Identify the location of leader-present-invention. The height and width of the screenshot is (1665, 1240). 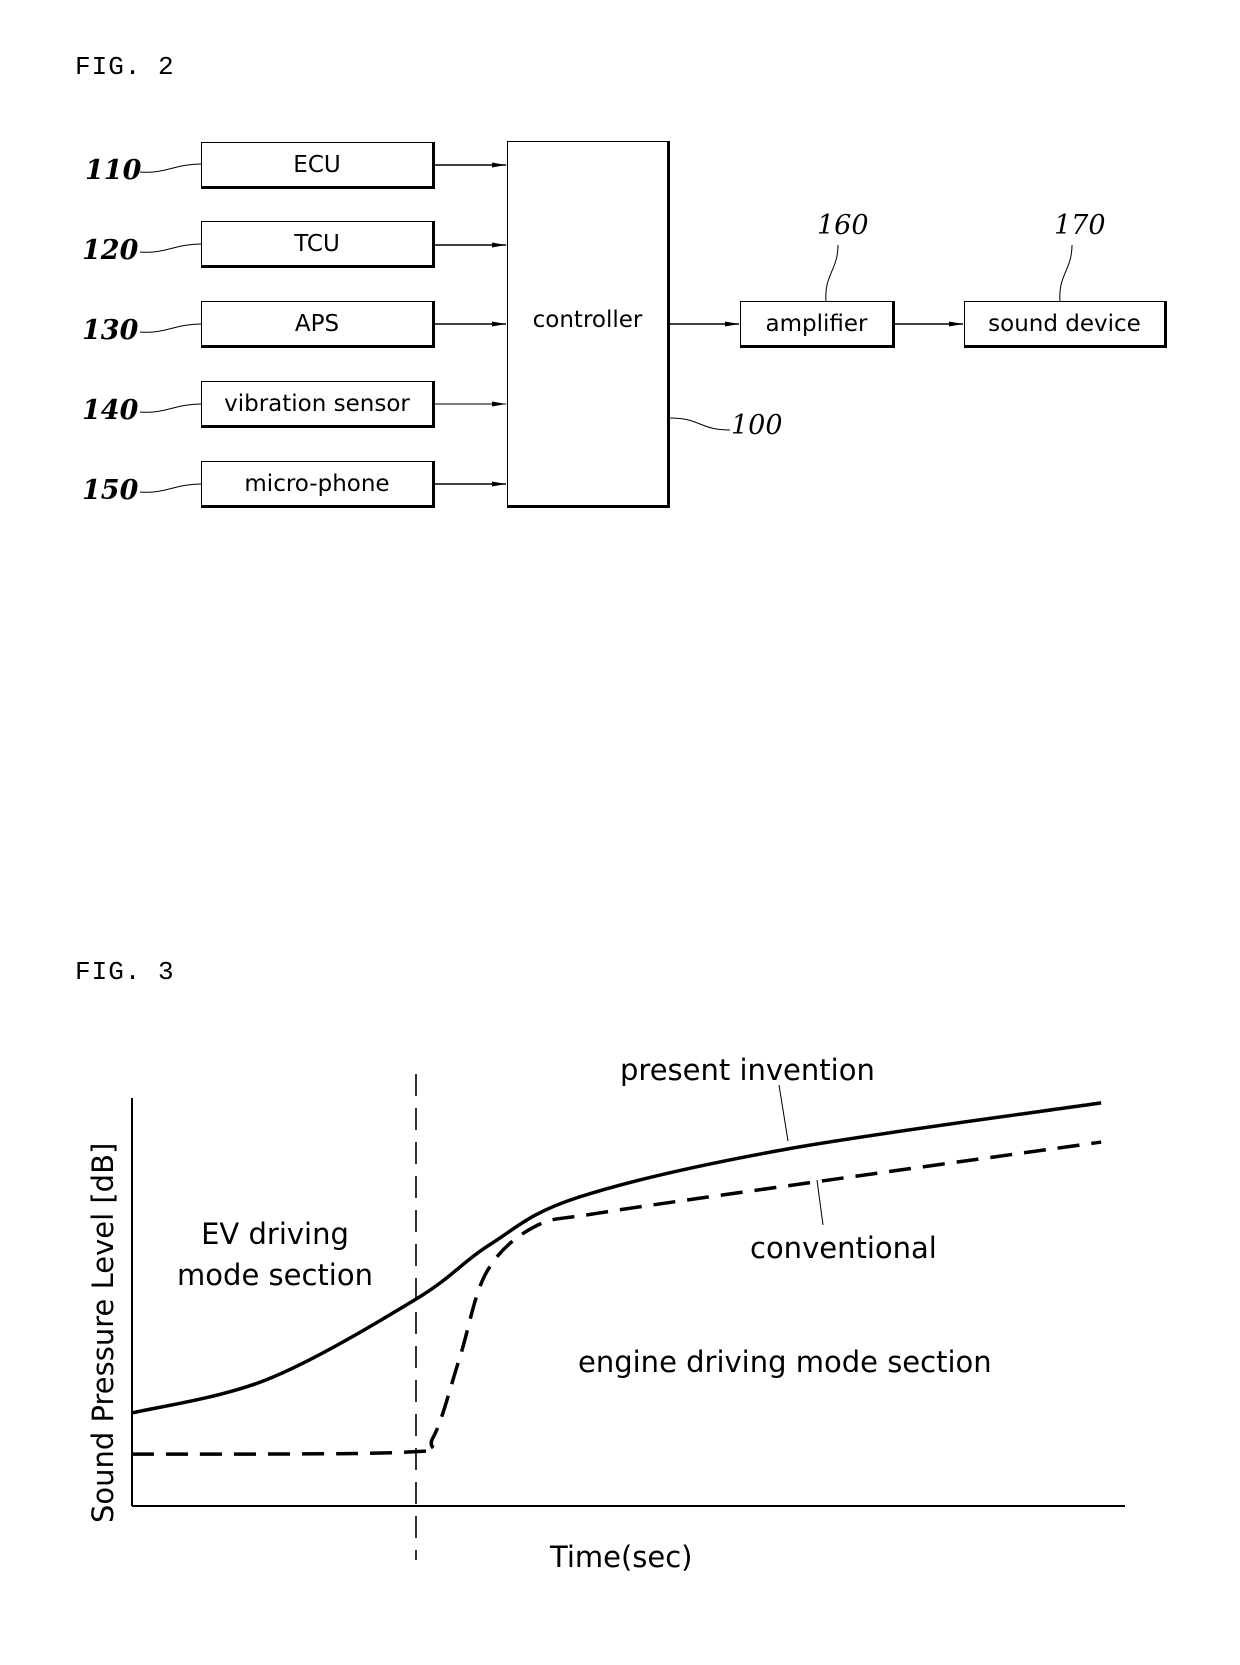
(783, 1113).